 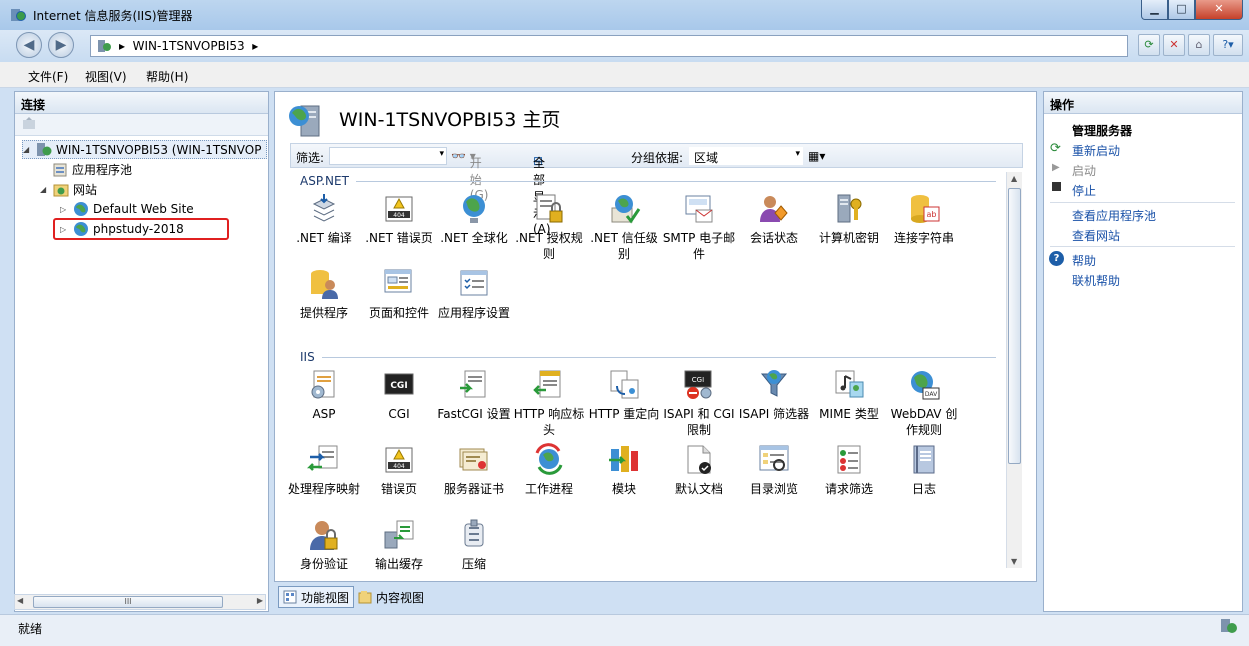 I want to click on feature-item: 404 .NET 错误页, so click(x=399, y=219).